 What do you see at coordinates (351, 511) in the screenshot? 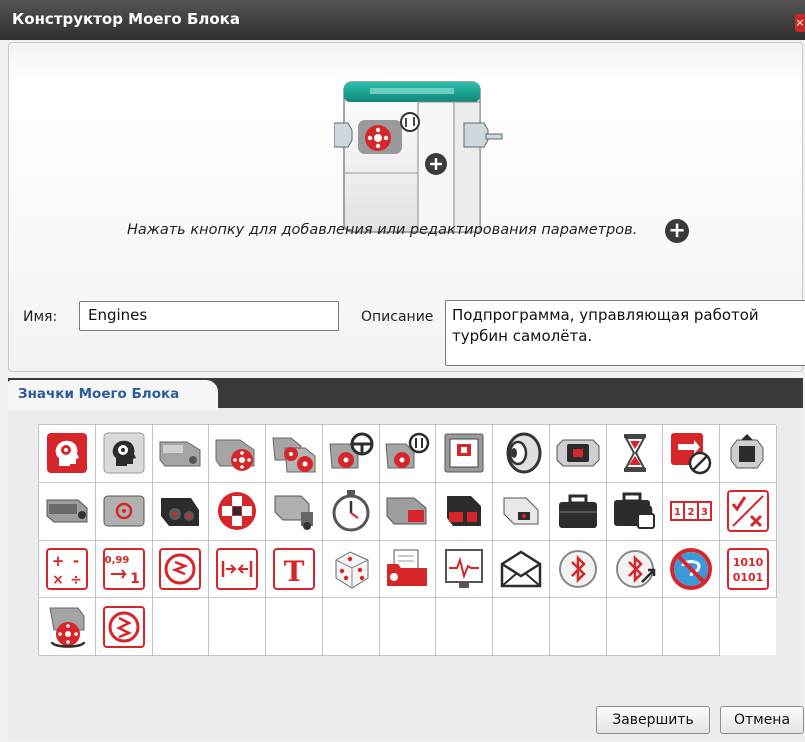
I see `stopwatch-icon` at bounding box center [351, 511].